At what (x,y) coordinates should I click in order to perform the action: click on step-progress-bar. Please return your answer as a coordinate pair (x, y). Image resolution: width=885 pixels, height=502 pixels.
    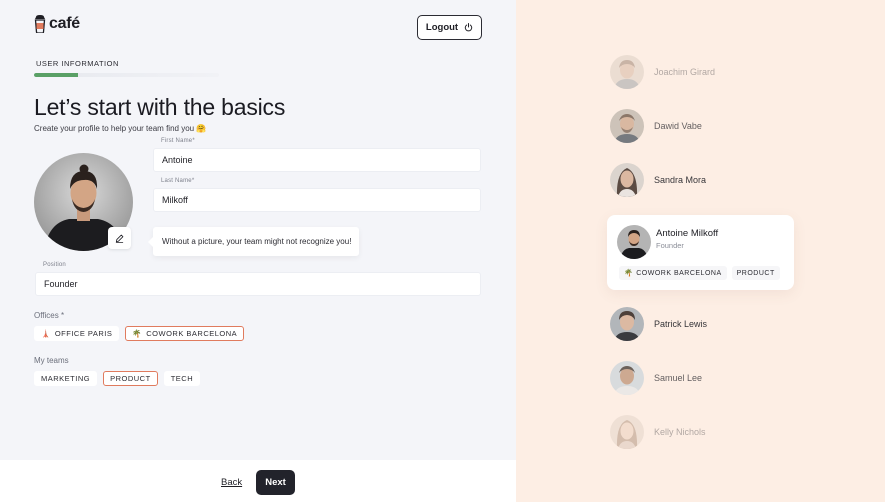
    Looking at the image, I should click on (126, 75).